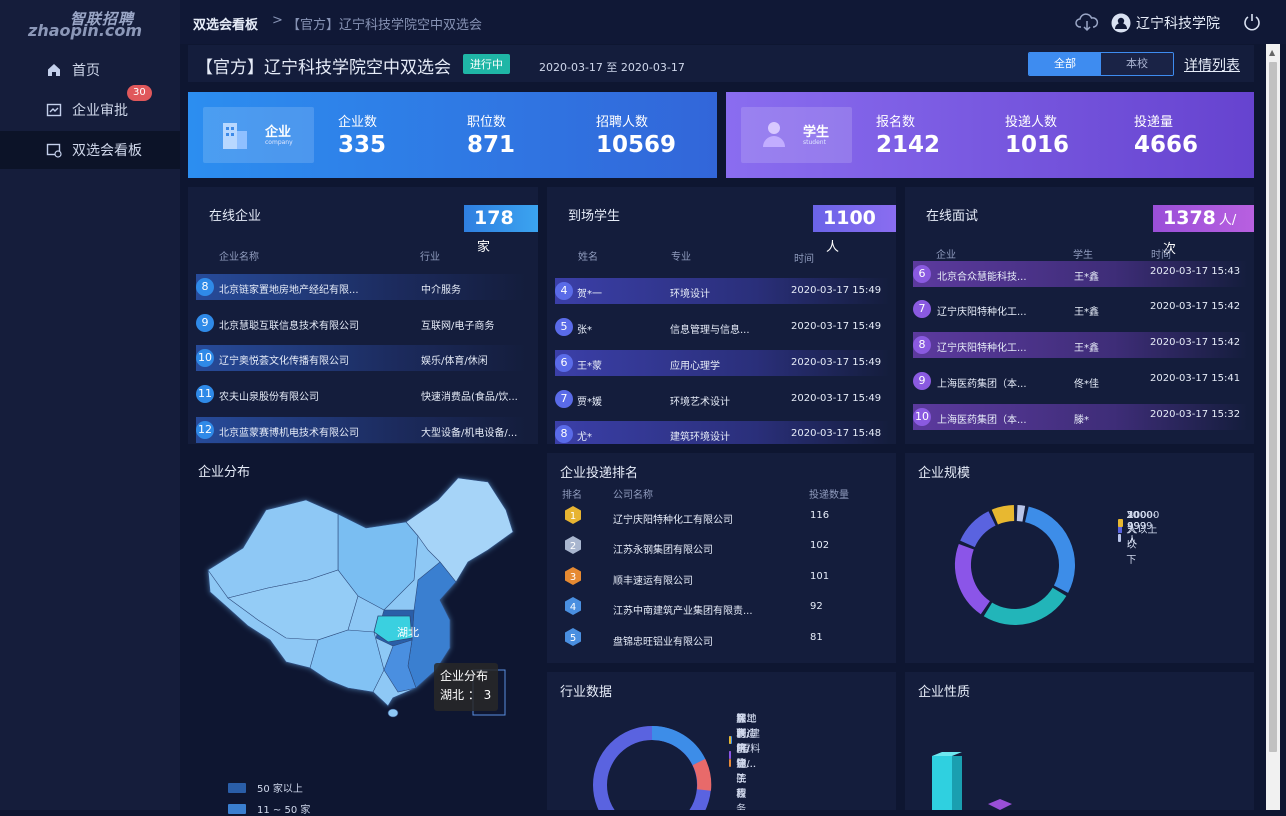 This screenshot has height=816, width=1286. Describe the element at coordinates (564, 291) in the screenshot. I see `row-number: 4` at that location.